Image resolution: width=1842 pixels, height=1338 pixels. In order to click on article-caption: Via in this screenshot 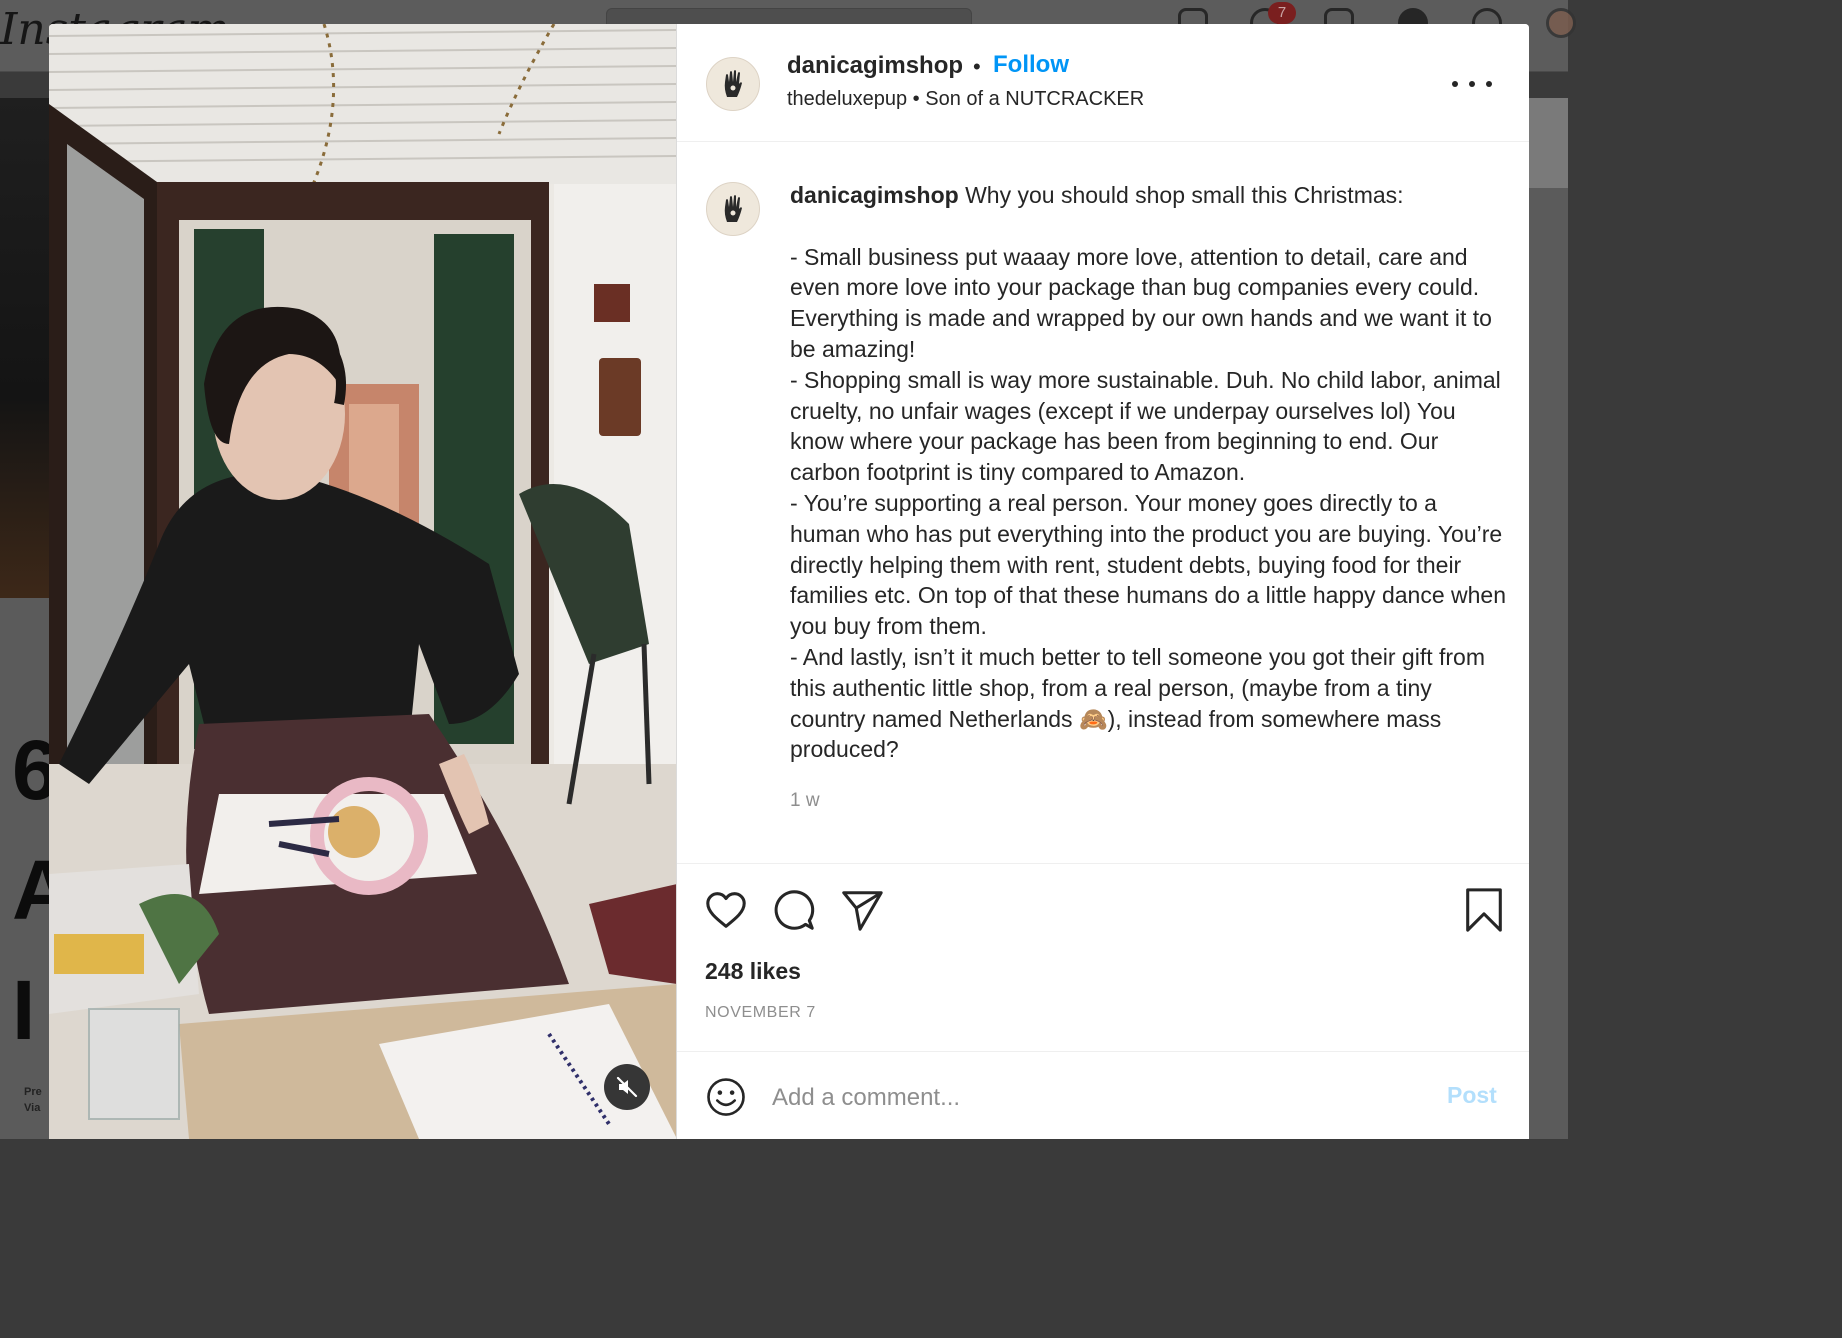, I will do `click(32, 1108)`.